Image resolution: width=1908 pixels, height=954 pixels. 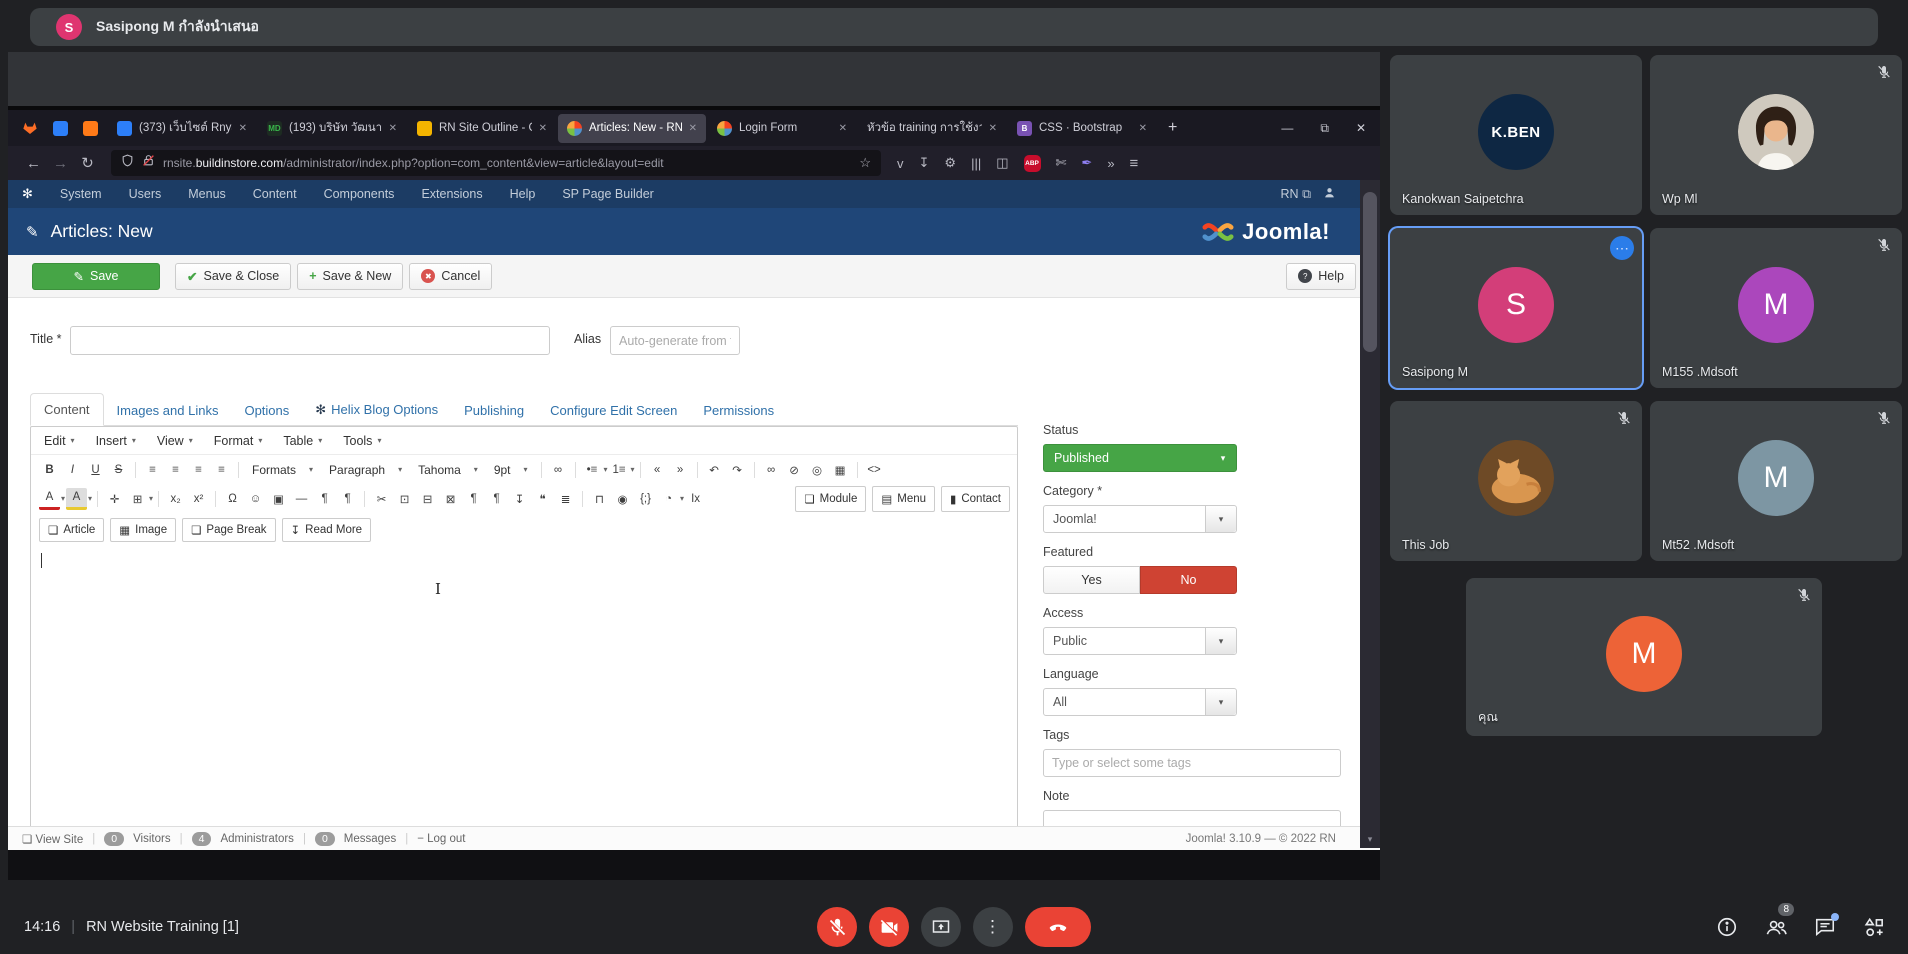 I want to click on back-icon: ←, so click(x=33, y=163).